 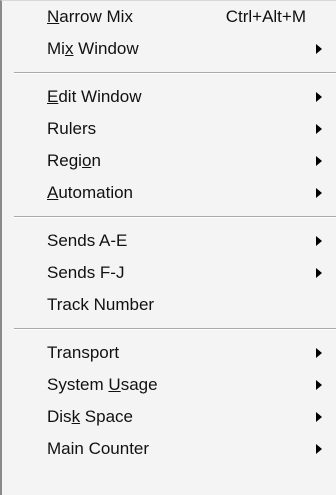 I want to click on mnemonic: E, so click(x=53, y=96).